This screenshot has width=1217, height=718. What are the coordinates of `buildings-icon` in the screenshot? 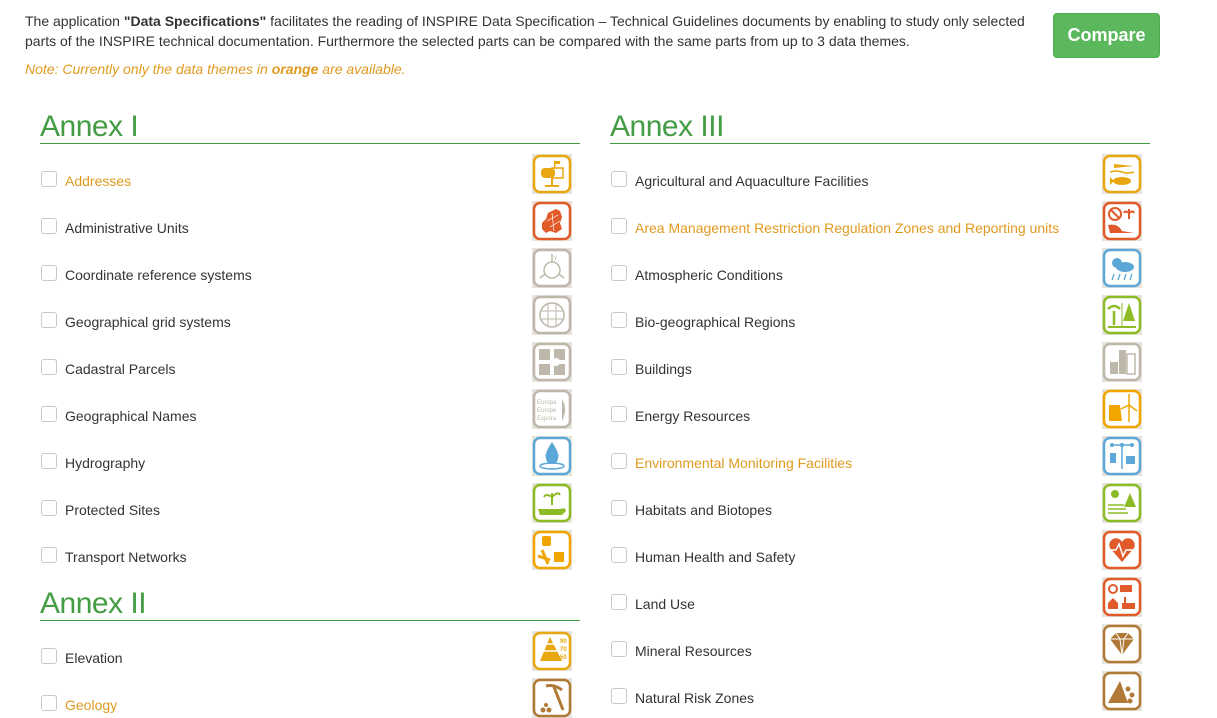 It's located at (1122, 362).